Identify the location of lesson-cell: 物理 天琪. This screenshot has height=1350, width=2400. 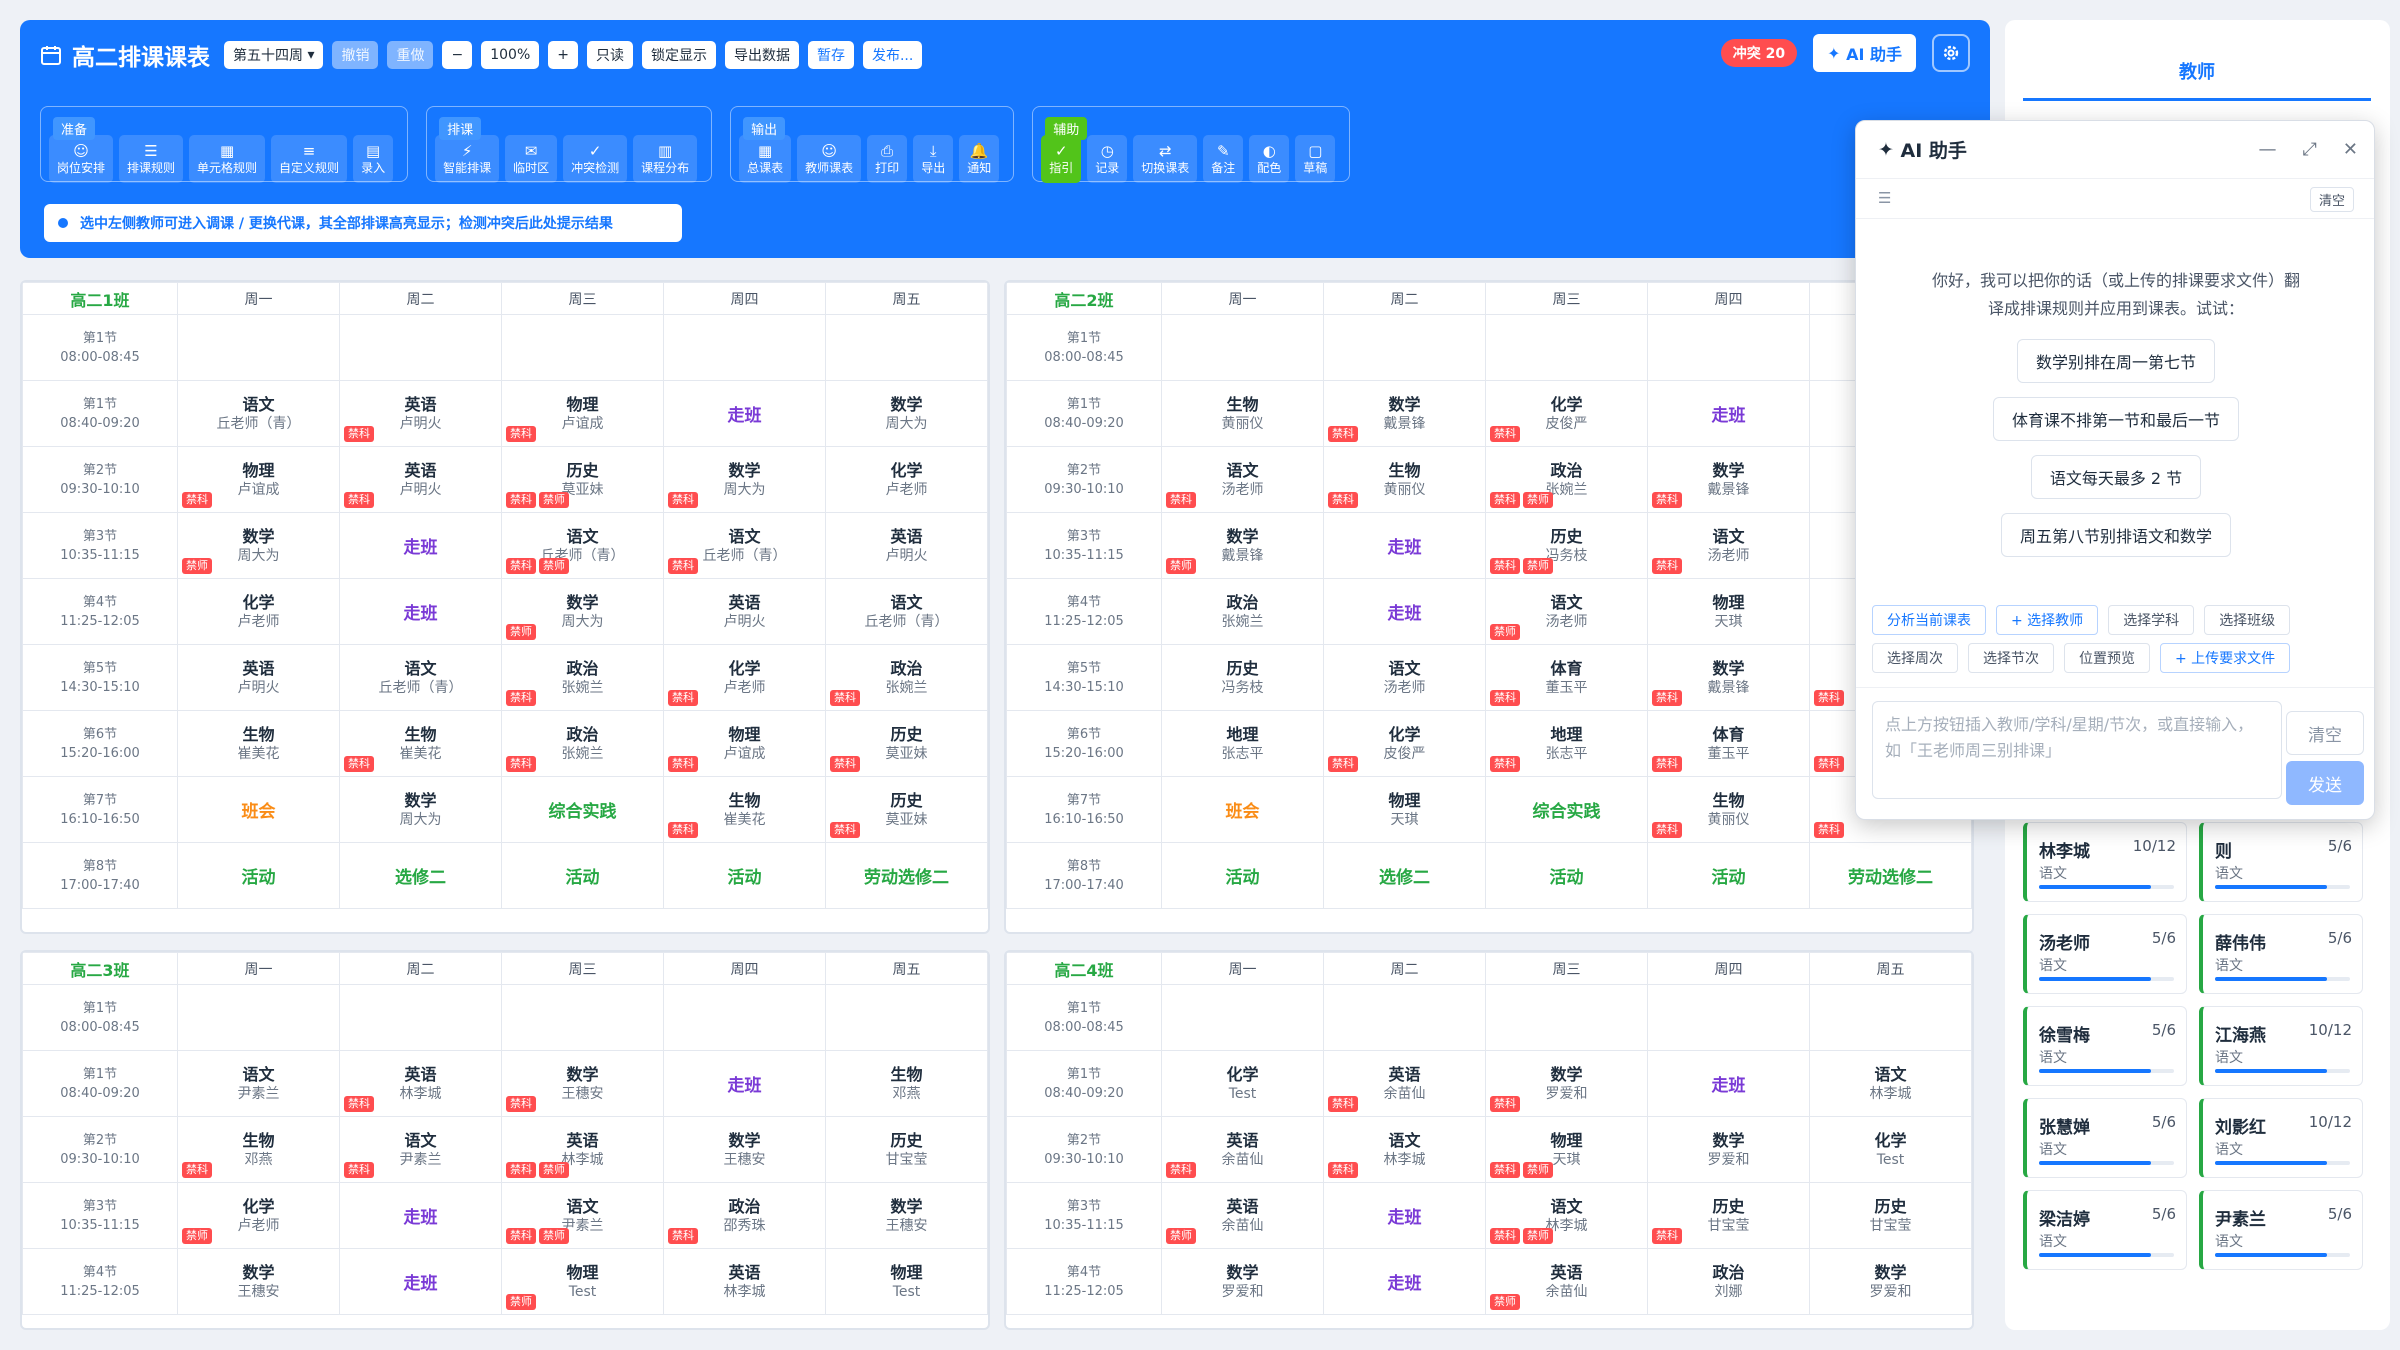
(1404, 809).